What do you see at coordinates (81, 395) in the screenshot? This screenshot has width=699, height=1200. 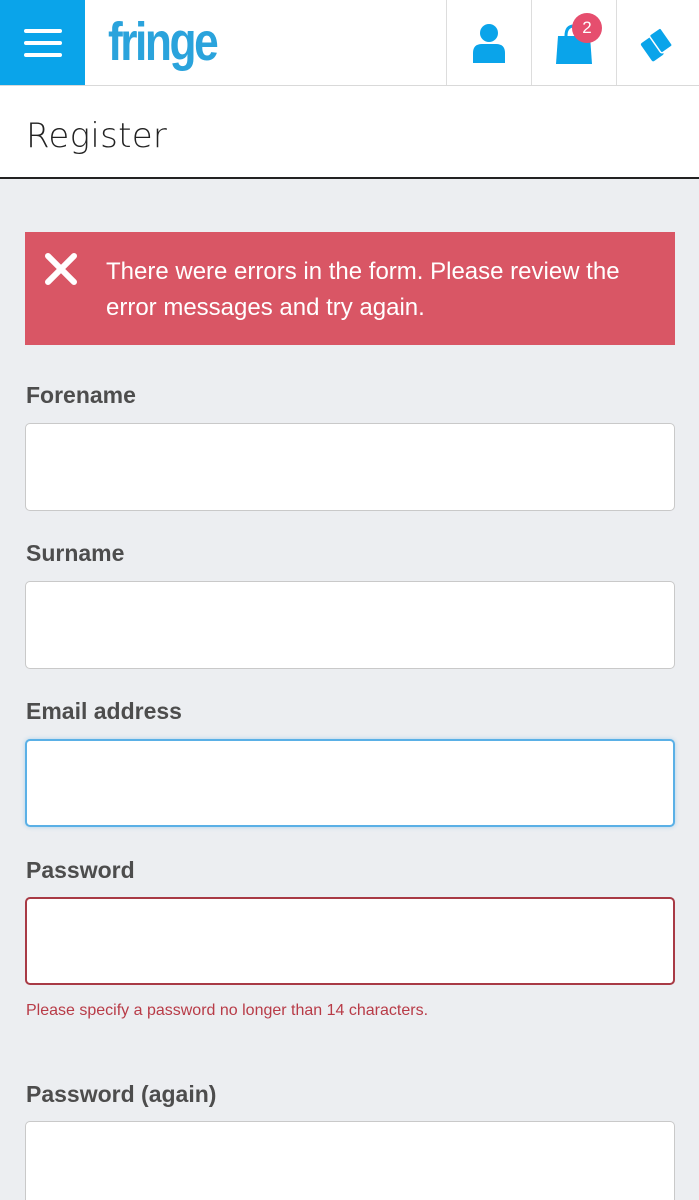 I see `forename-label: Forename` at bounding box center [81, 395].